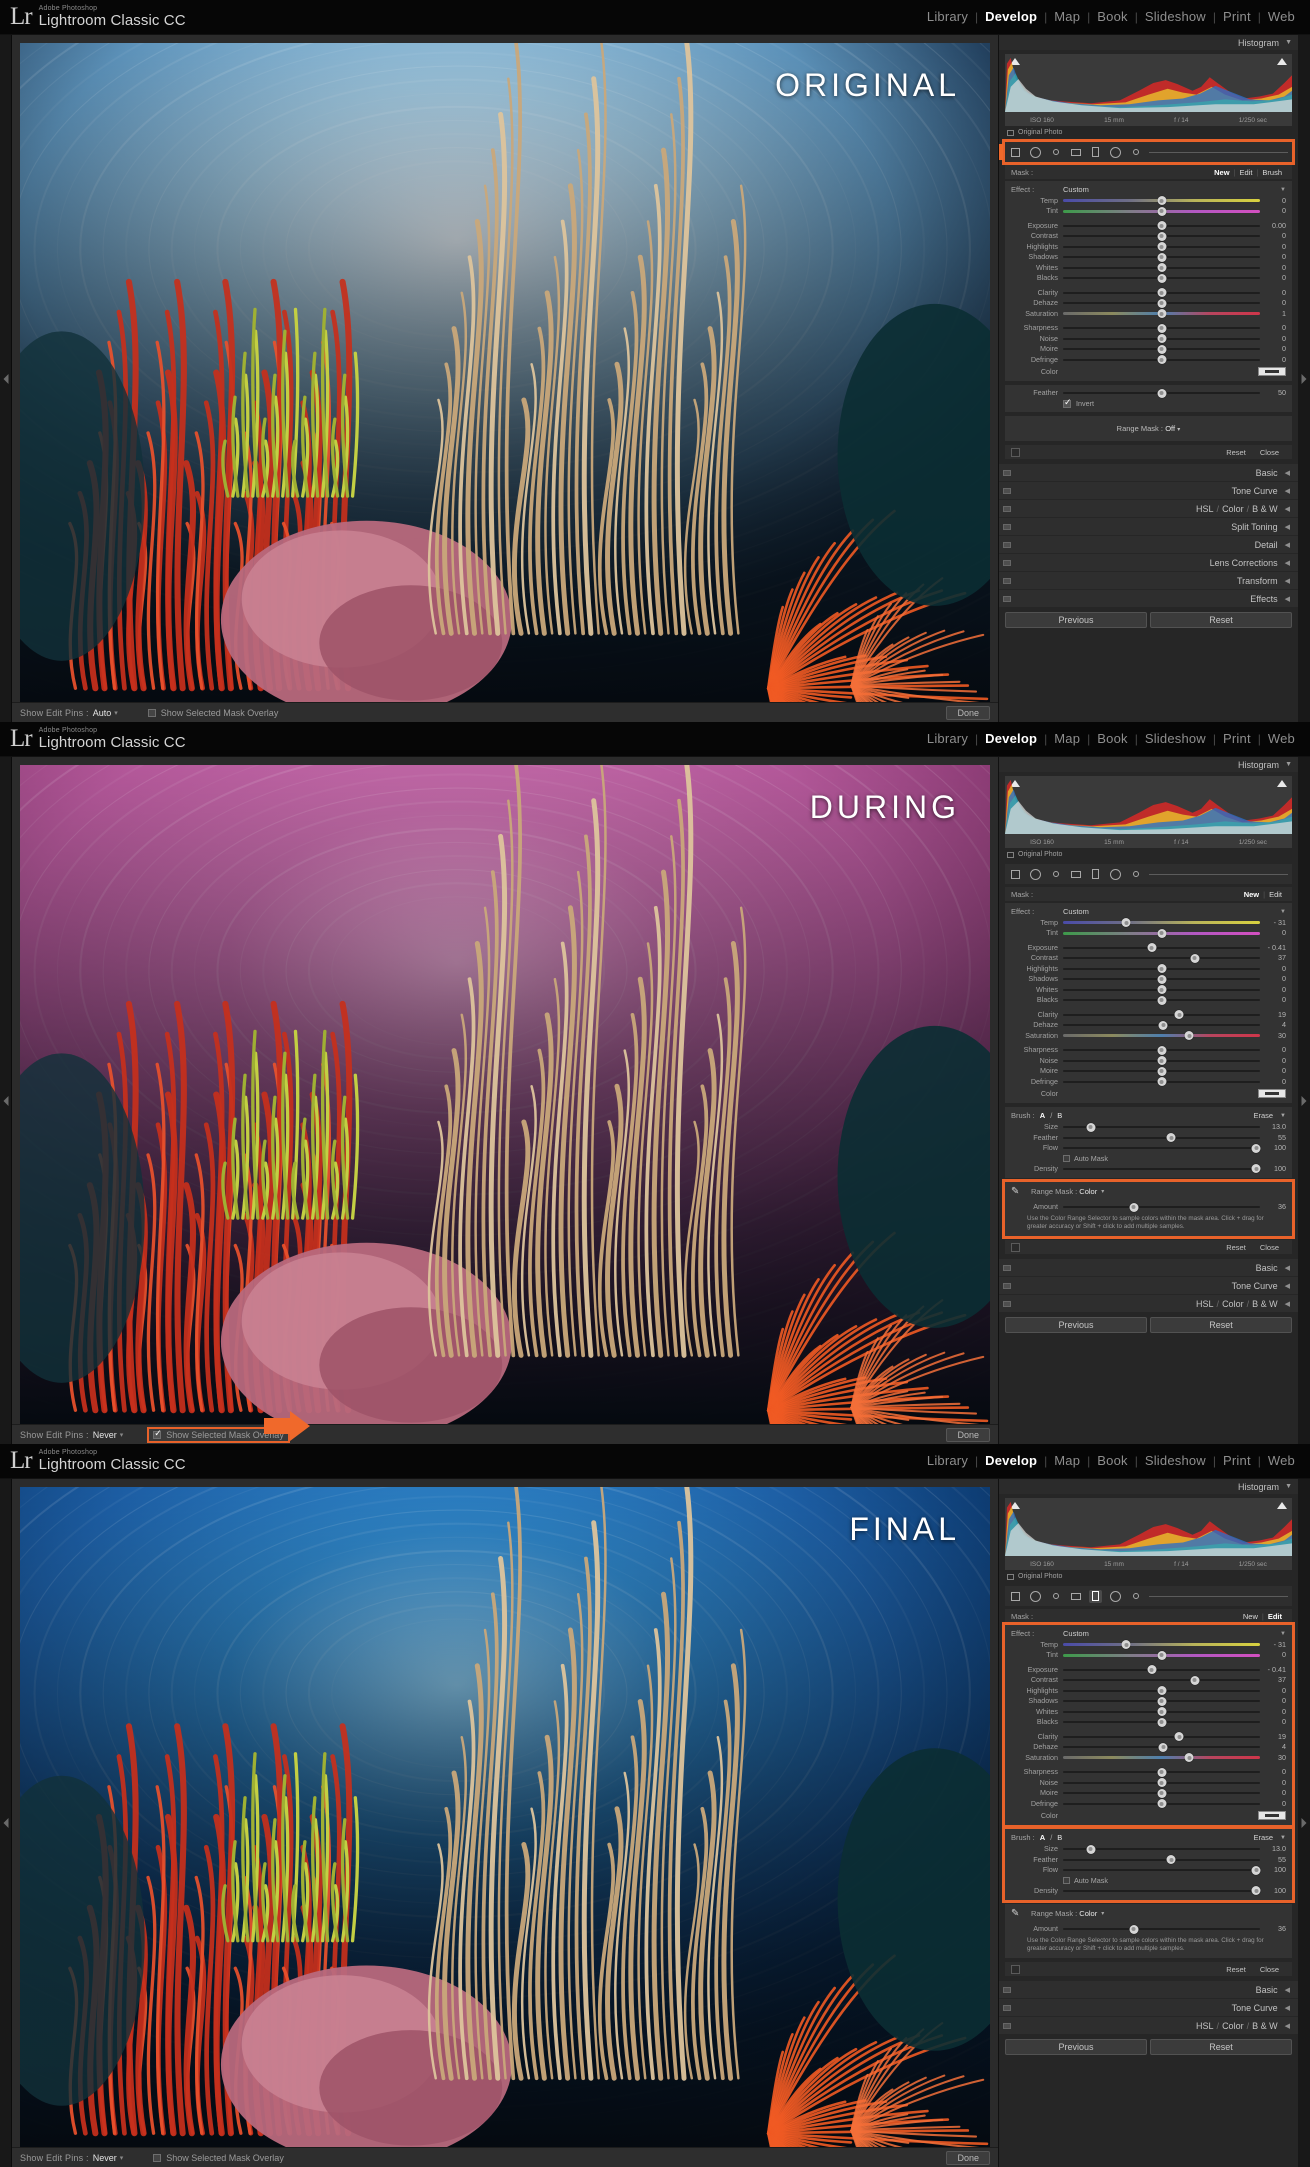 Image resolution: width=1310 pixels, height=2167 pixels. I want to click on brush-slider-density: Density 100, so click(1148, 1890).